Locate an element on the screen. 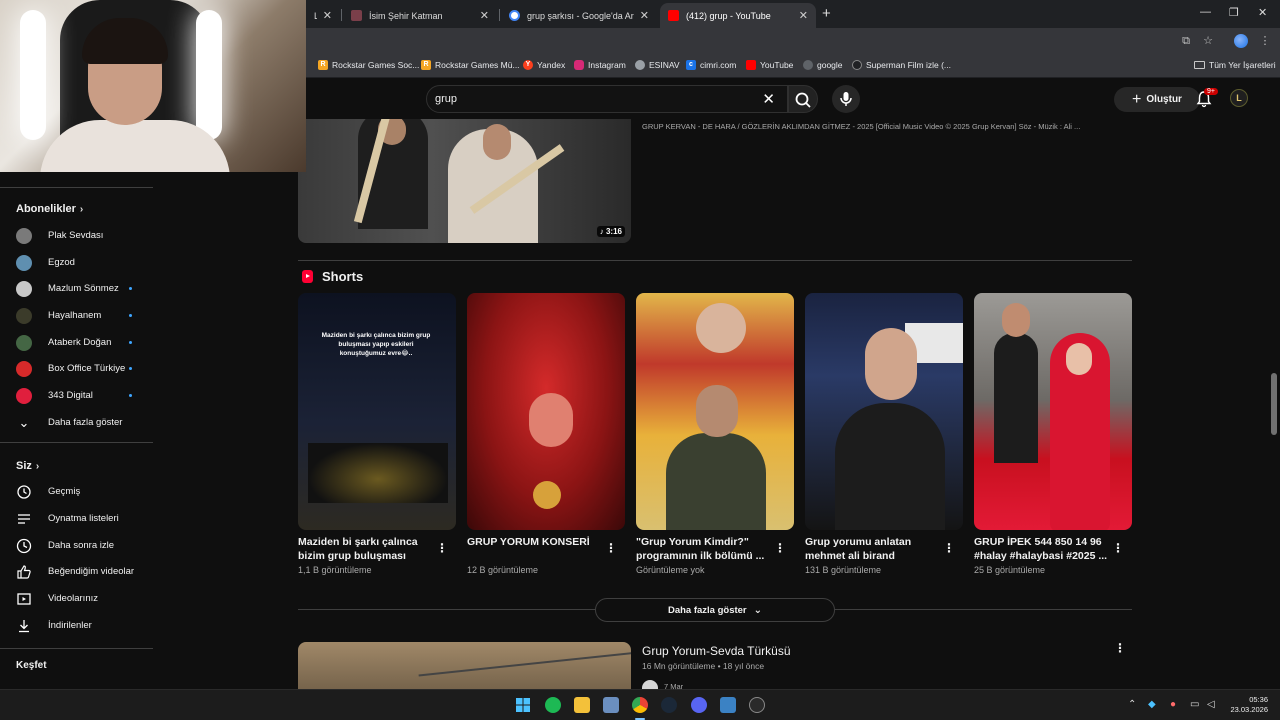 Image resolution: width=1280 pixels, height=720 pixels. bookmark-item: Y Yandex is located at coordinates (544, 65).